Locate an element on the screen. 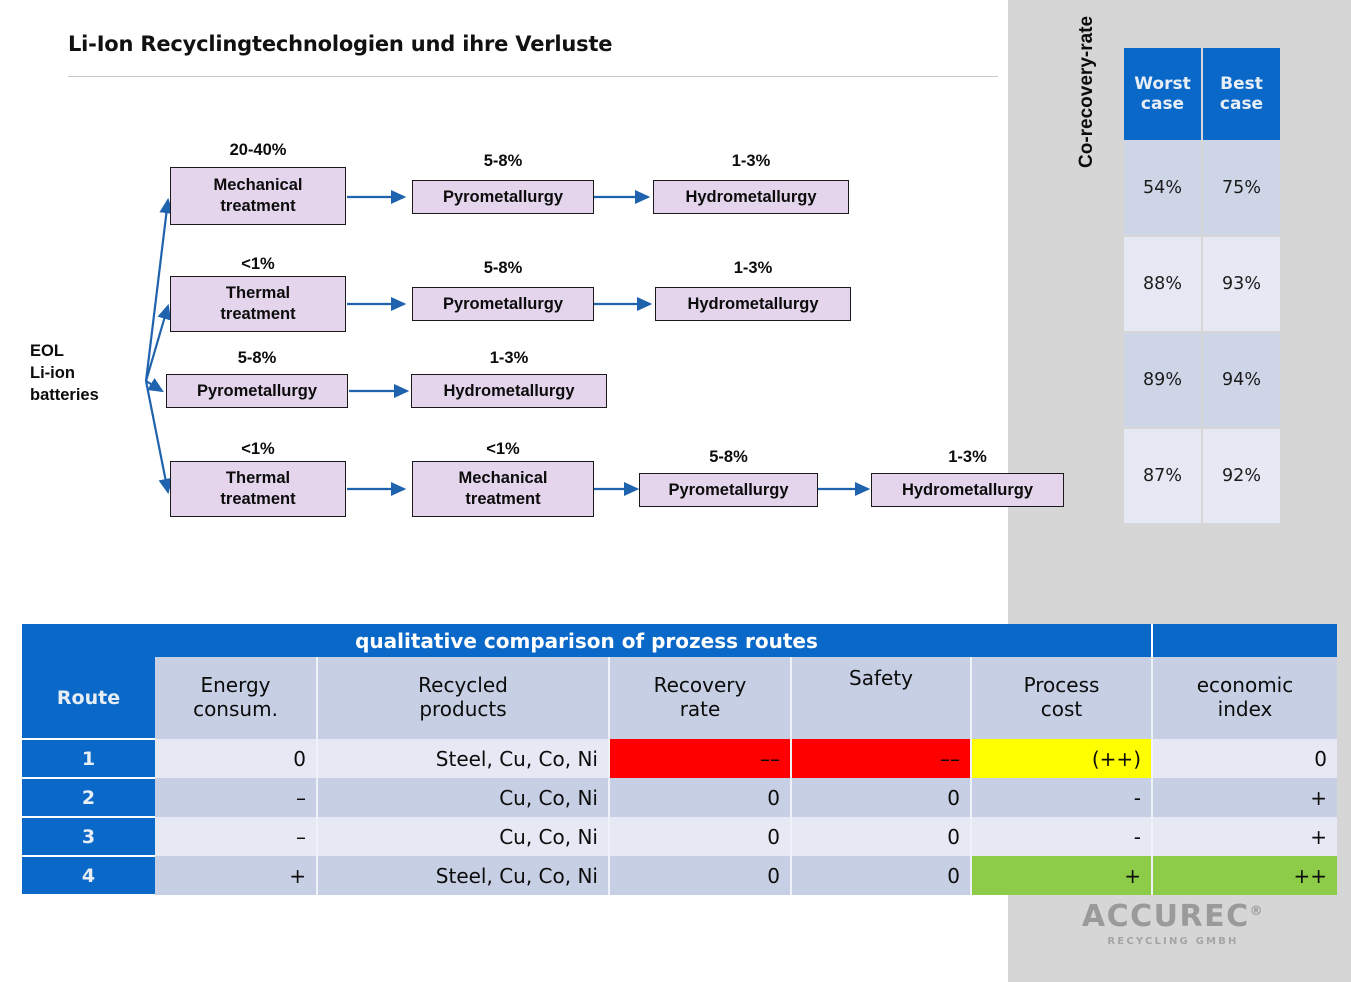 Image resolution: width=1351 pixels, height=982 pixels. loss-label-r2s3: 1-3% is located at coordinates (753, 268).